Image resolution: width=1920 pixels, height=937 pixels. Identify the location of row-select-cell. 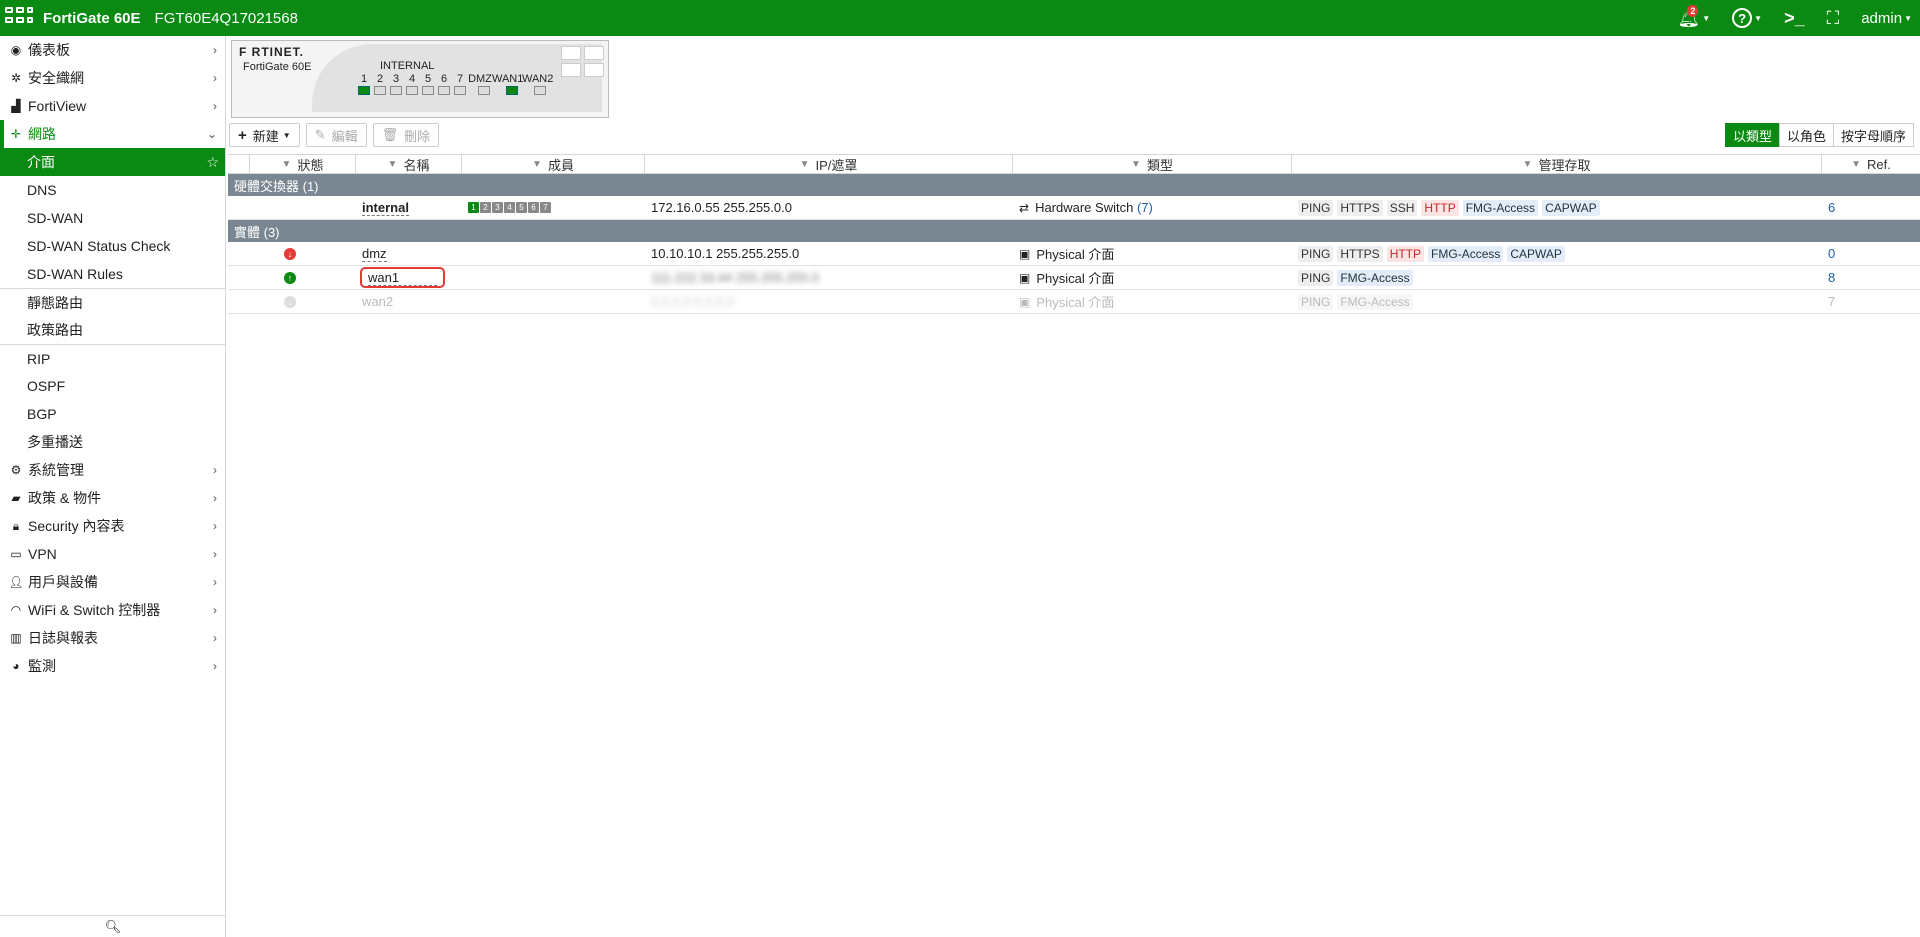
(239, 253).